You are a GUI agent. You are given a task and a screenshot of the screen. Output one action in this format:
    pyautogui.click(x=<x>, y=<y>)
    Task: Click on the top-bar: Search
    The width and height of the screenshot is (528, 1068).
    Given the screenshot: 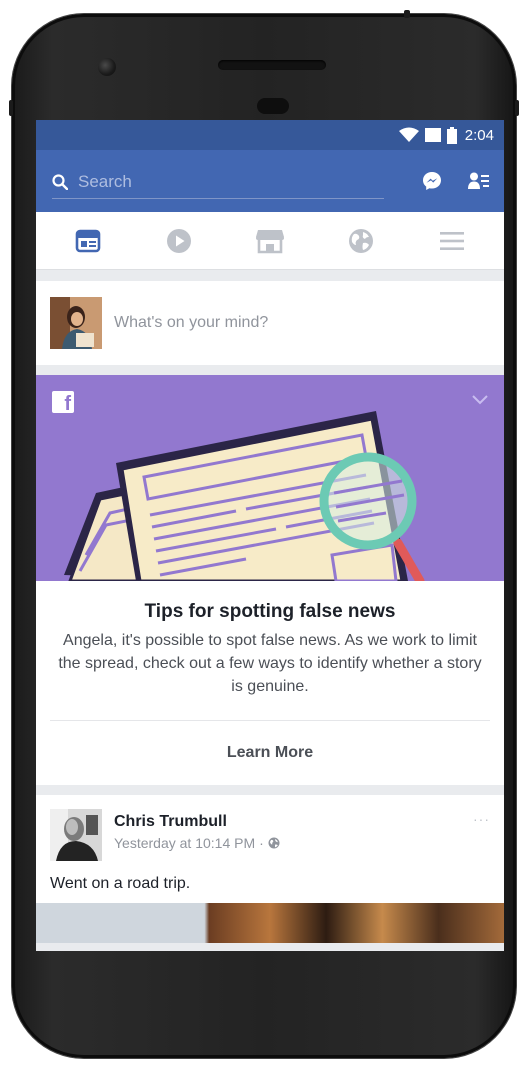 What is the action you would take?
    pyautogui.click(x=270, y=181)
    